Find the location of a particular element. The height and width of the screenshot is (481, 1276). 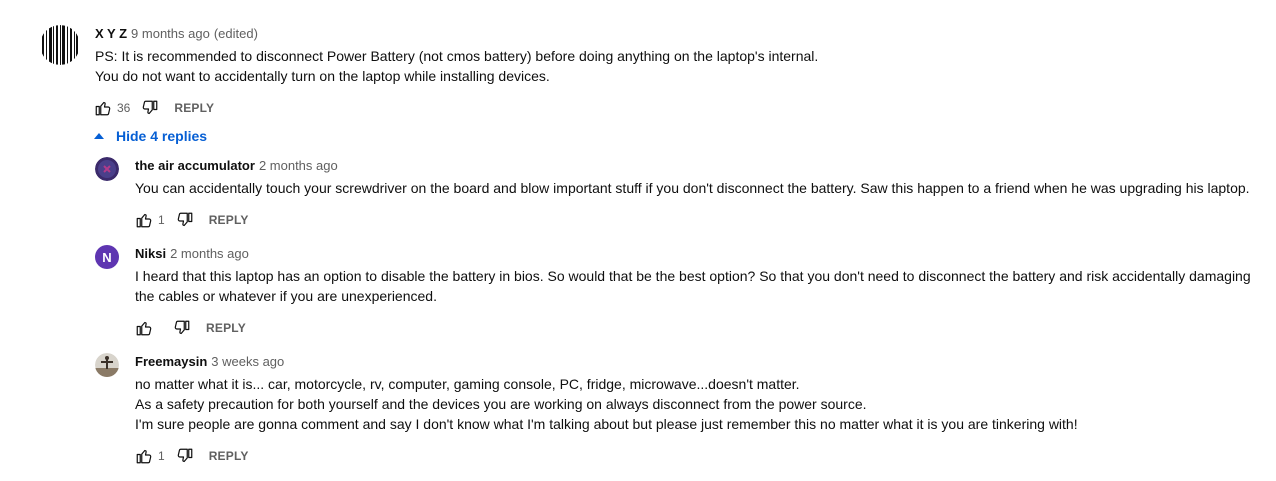

barcode-avatar-icon is located at coordinates (60, 45).